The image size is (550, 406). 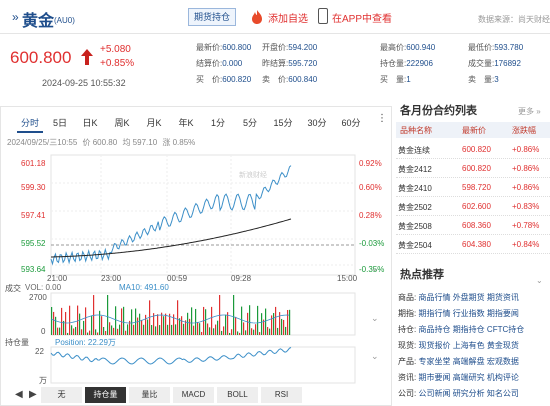 What do you see at coordinates (476, 206) in the screenshot?
I see `contract-price: 602.600` at bounding box center [476, 206].